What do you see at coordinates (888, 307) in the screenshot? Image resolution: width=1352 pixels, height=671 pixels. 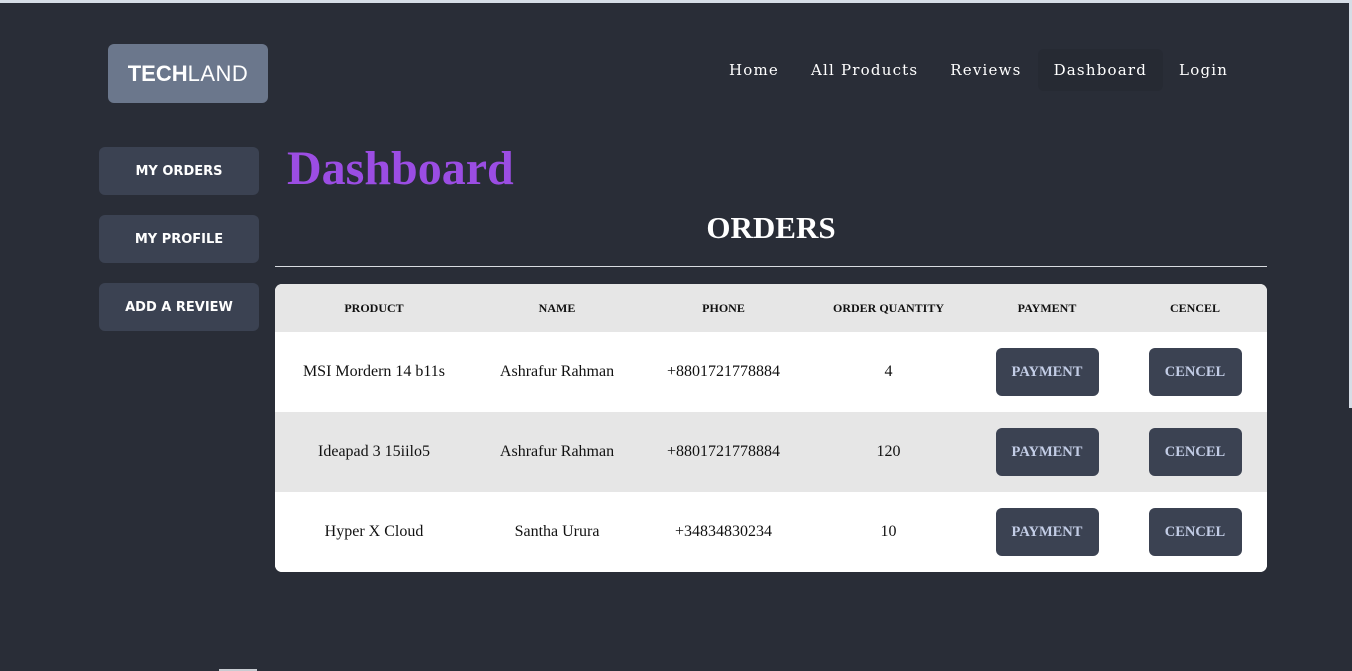 I see `header-order-quantity: ORDER QUANTITY` at bounding box center [888, 307].